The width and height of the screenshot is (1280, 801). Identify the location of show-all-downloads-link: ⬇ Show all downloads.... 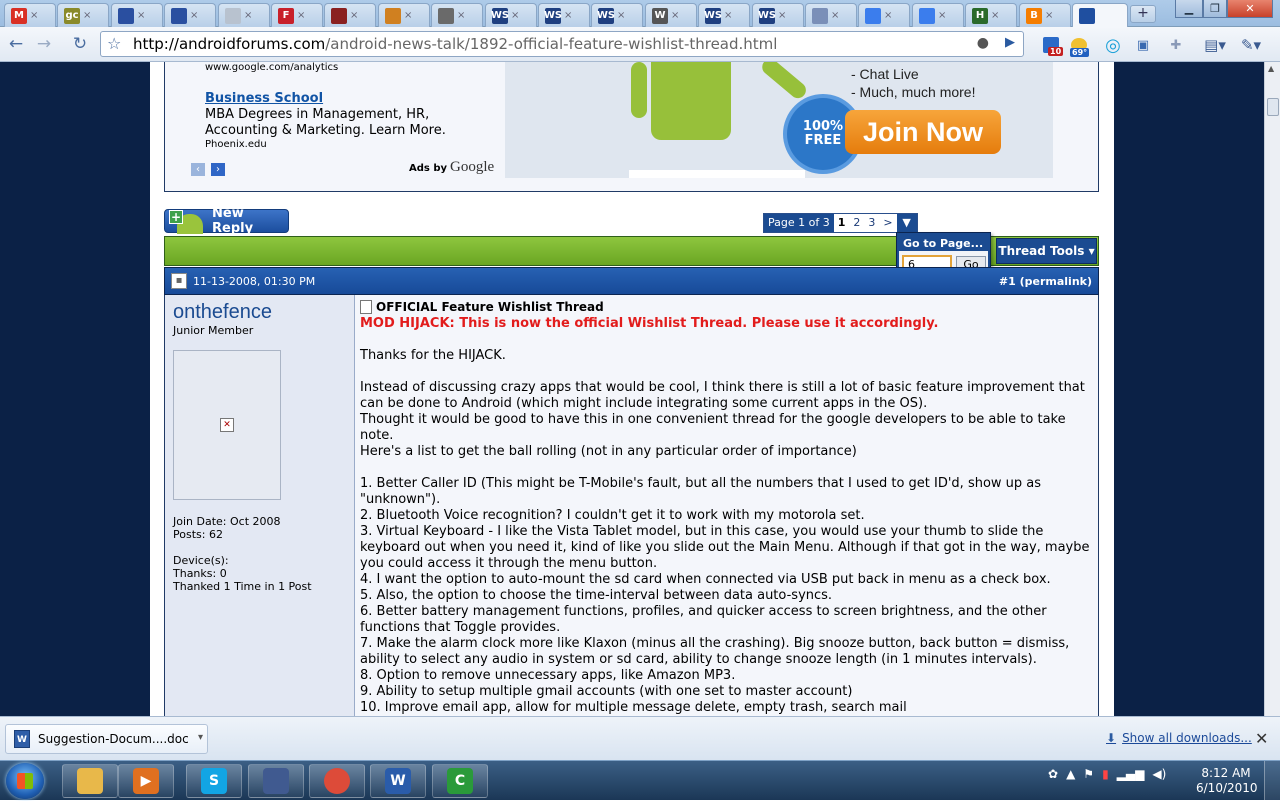
(1179, 738).